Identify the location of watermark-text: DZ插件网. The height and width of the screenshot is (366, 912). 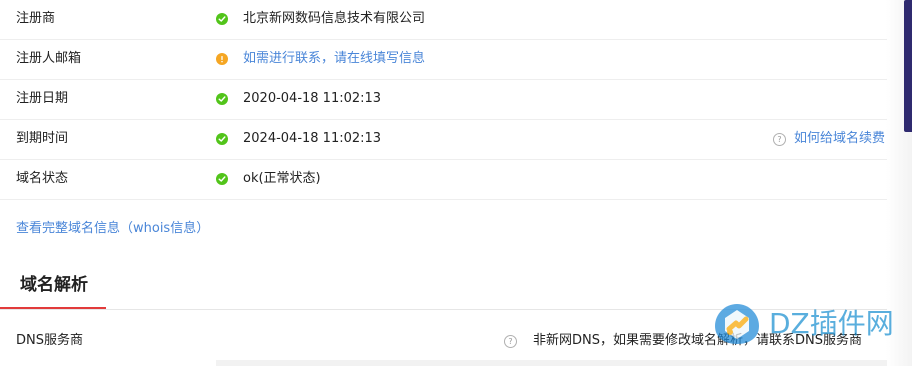
(831, 323).